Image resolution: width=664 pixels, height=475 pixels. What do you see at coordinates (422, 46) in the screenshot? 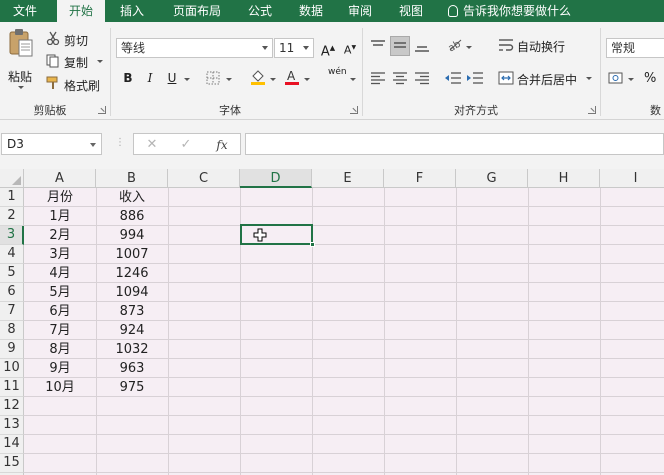
I see `align-bottom-icon` at bounding box center [422, 46].